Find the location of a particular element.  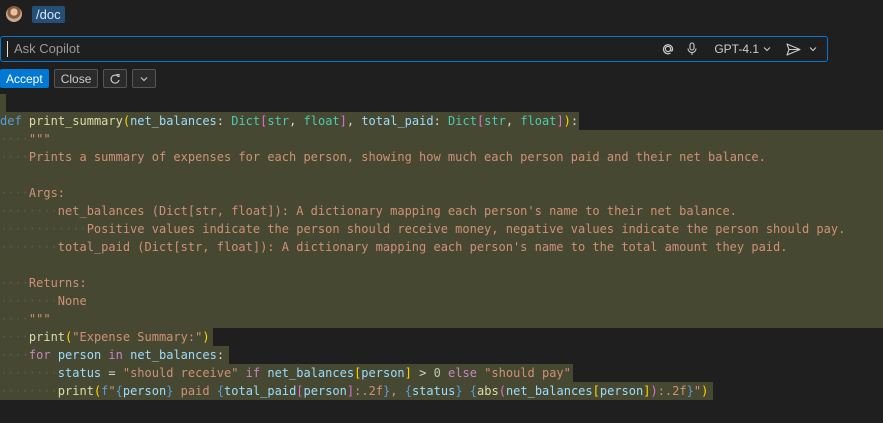

string-literal: paid is located at coordinates (195, 391).